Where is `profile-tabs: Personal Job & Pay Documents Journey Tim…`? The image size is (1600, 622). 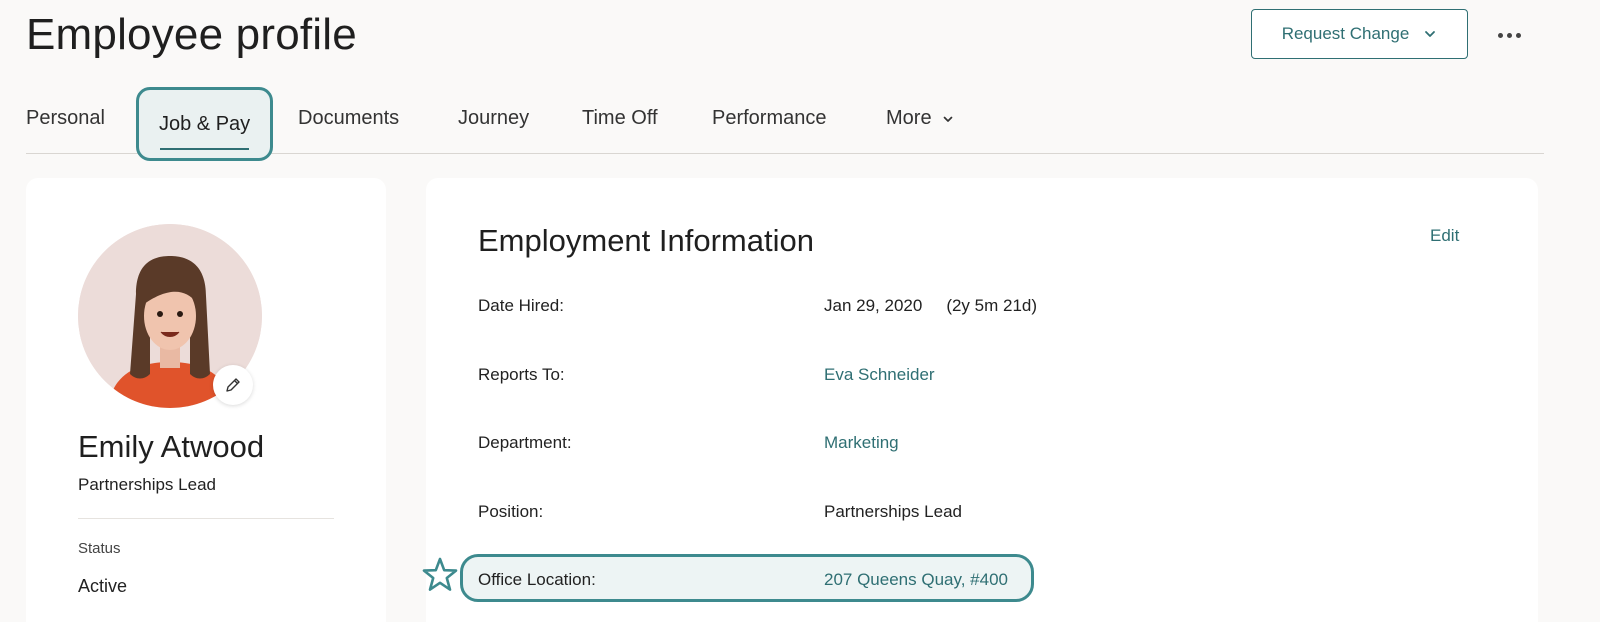
profile-tabs: Personal Job & Pay Documents Journey Tim… is located at coordinates (785, 124).